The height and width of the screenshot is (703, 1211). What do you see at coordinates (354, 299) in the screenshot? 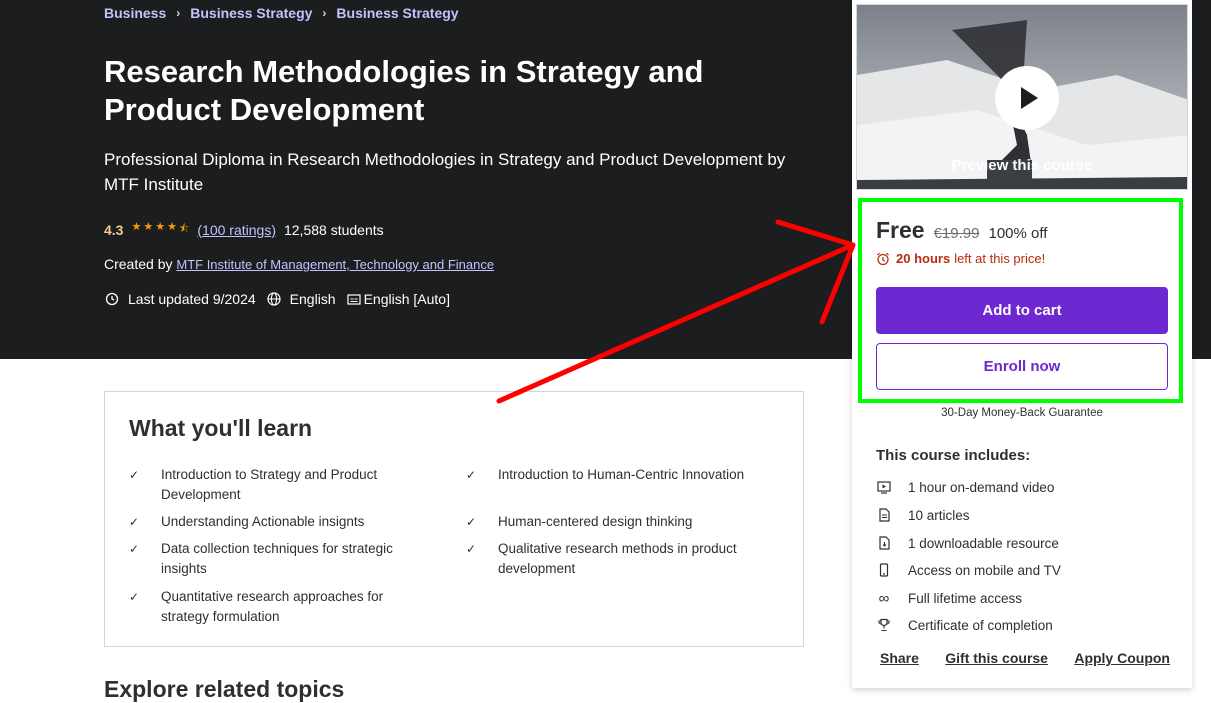
I see `closed-captions-icon` at bounding box center [354, 299].